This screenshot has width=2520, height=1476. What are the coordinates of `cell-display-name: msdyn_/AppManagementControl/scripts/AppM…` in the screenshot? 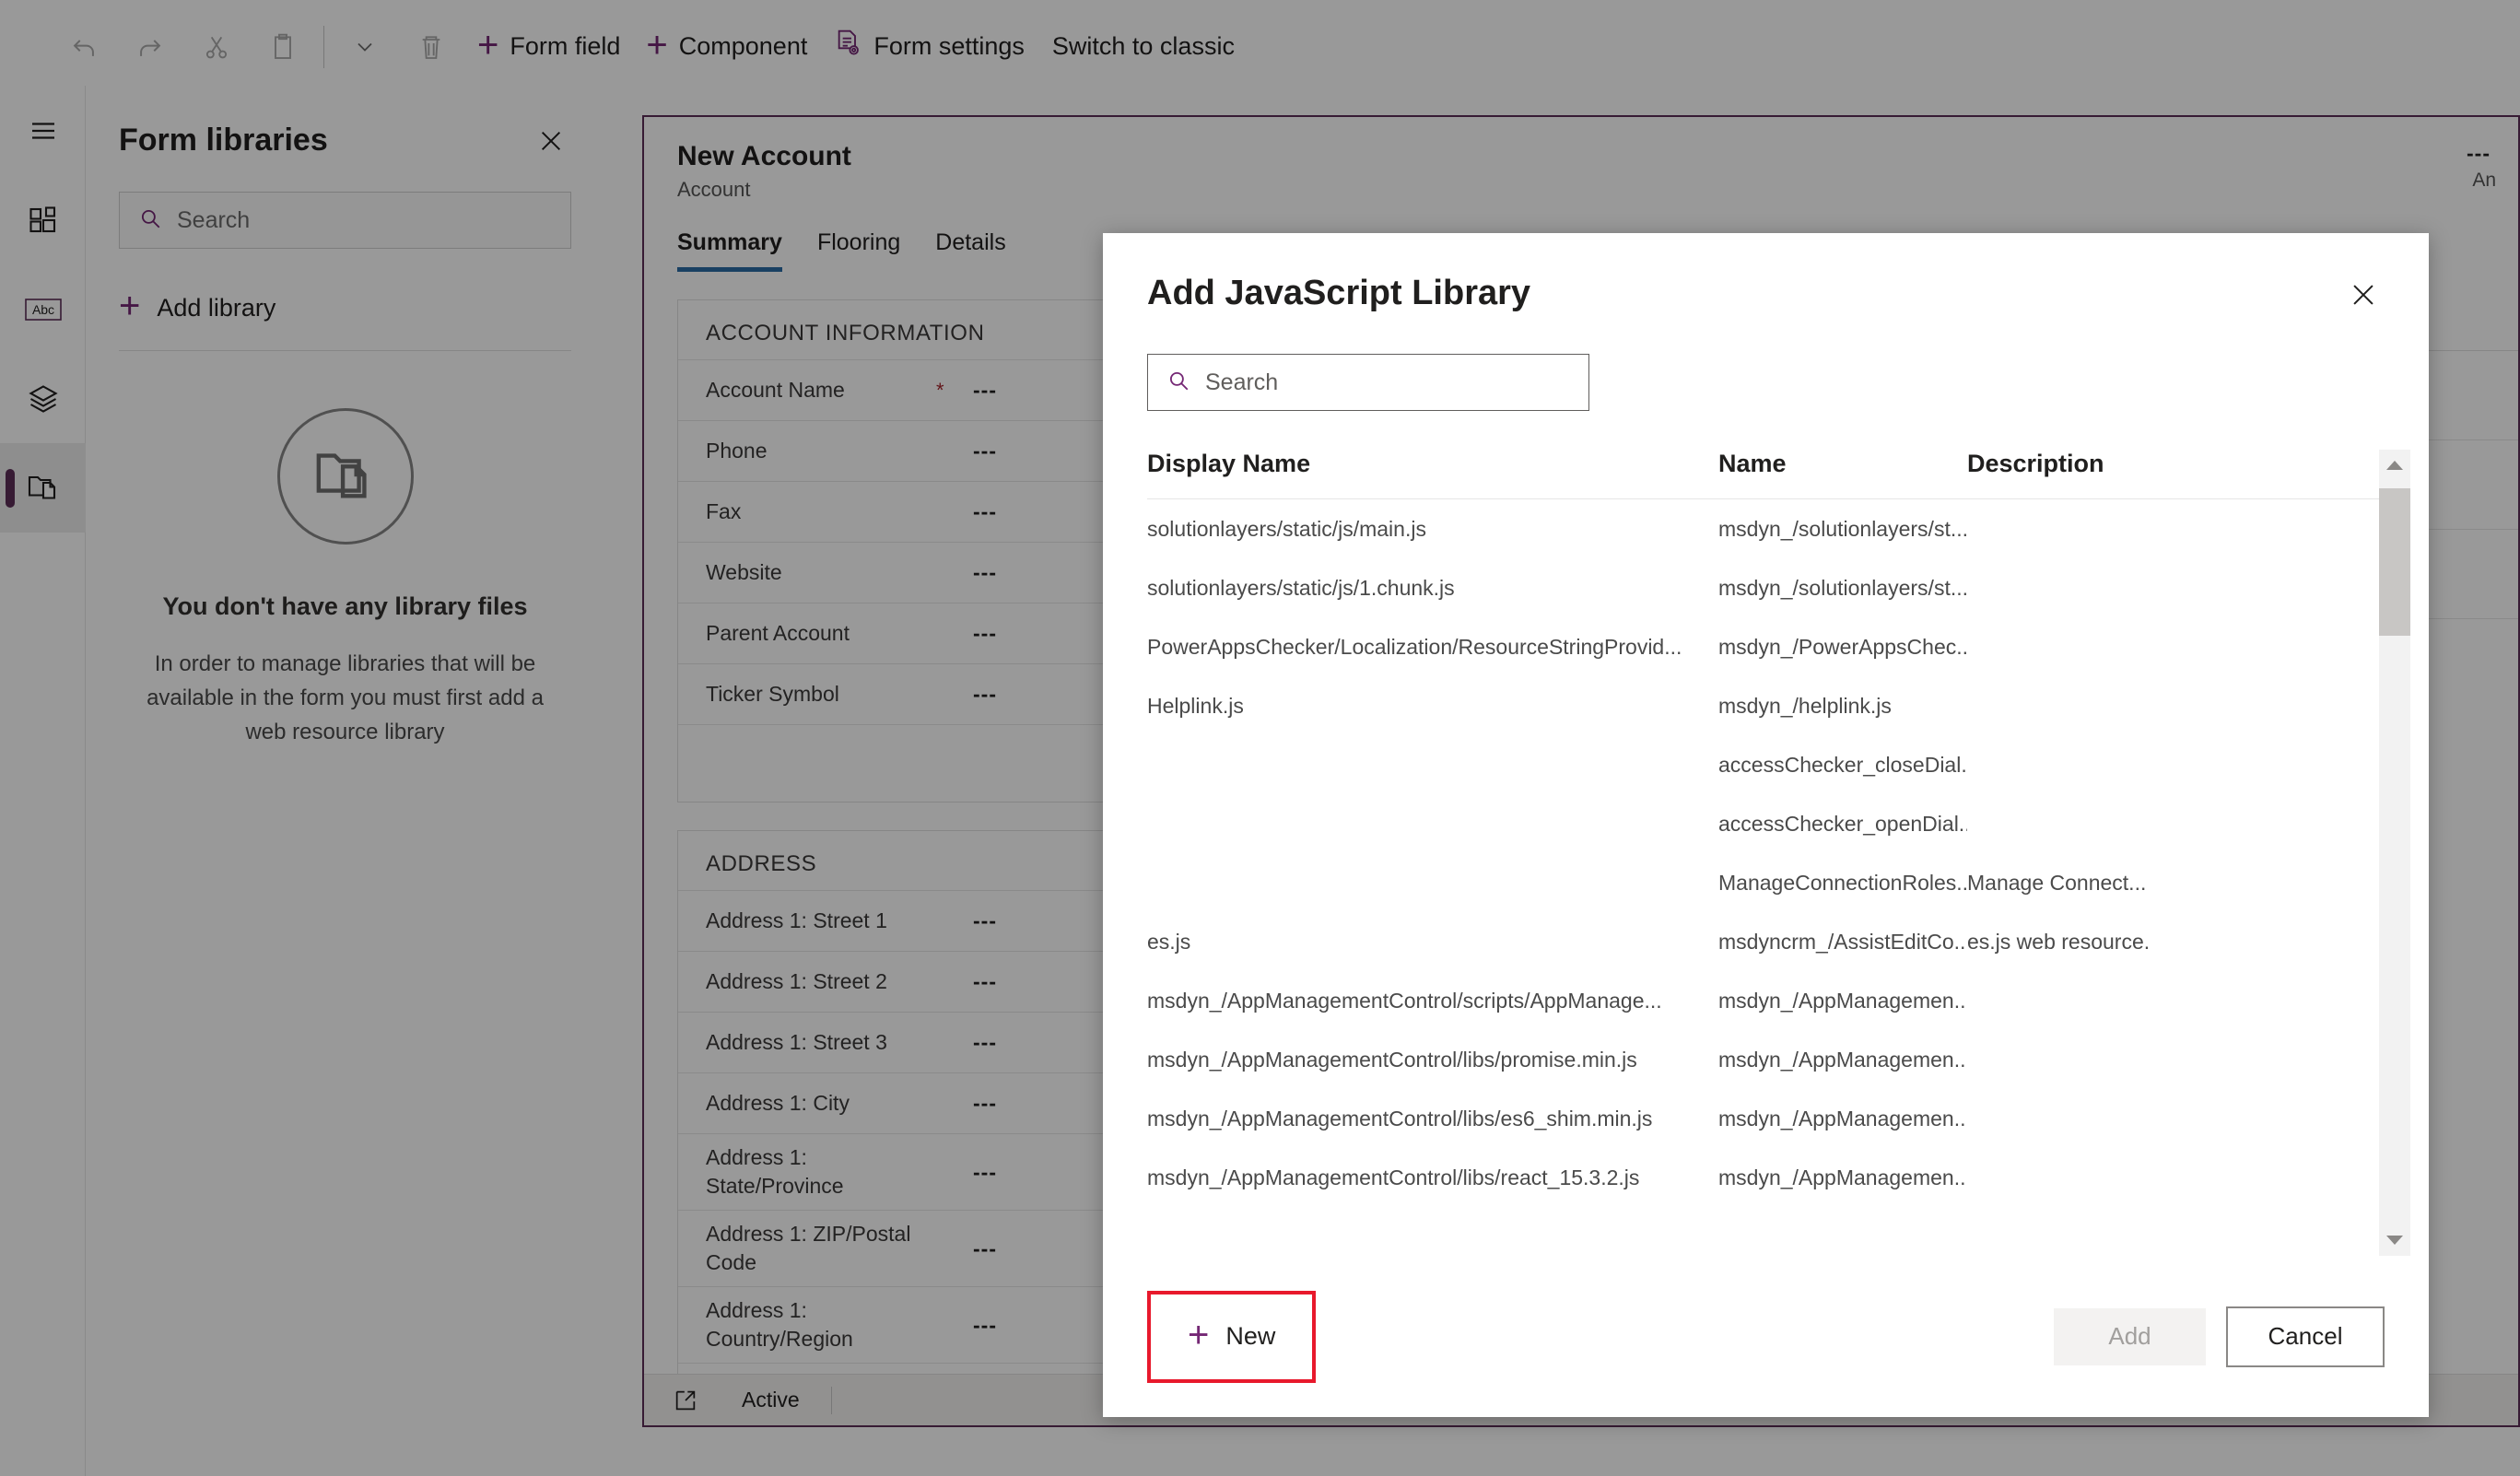 It's located at (1404, 1001).